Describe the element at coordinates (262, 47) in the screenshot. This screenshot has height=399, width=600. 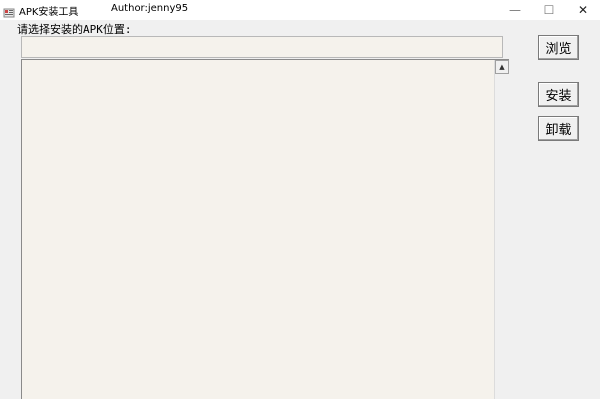
I see `apk-path-input` at that location.